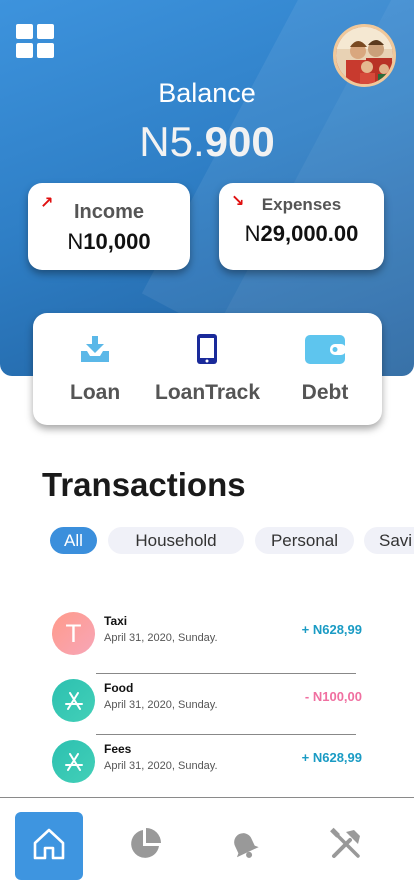 The width and height of the screenshot is (414, 894). Describe the element at coordinates (207, 351) in the screenshot. I see `phone-icon` at that location.